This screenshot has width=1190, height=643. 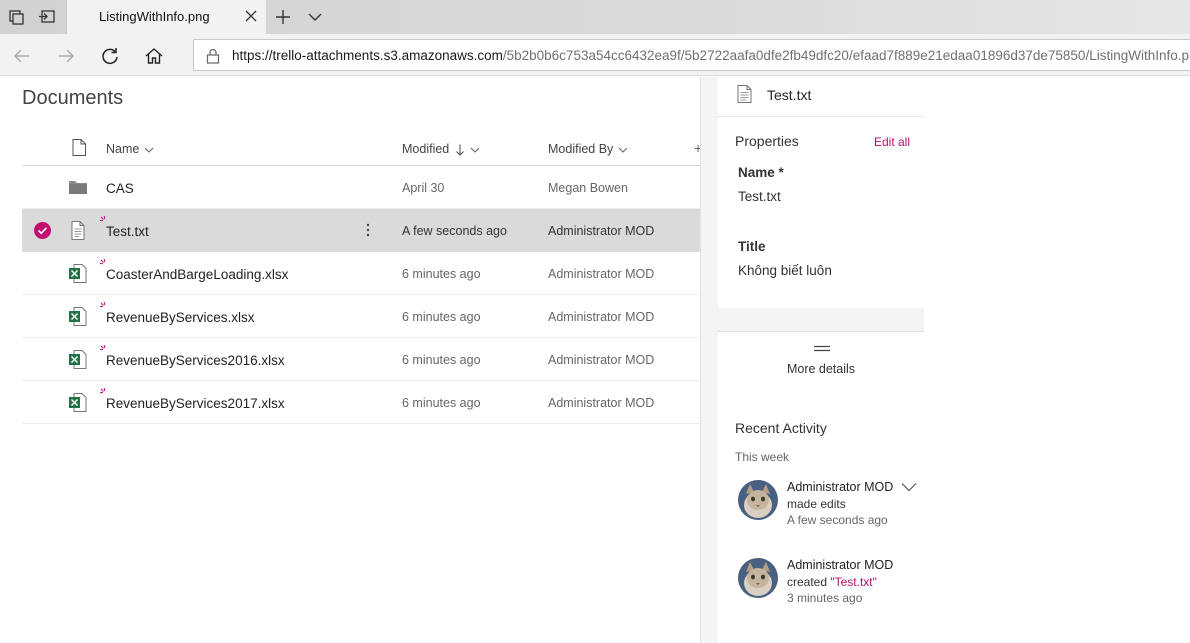 I want to click on page-title: Documents, so click(x=73, y=98).